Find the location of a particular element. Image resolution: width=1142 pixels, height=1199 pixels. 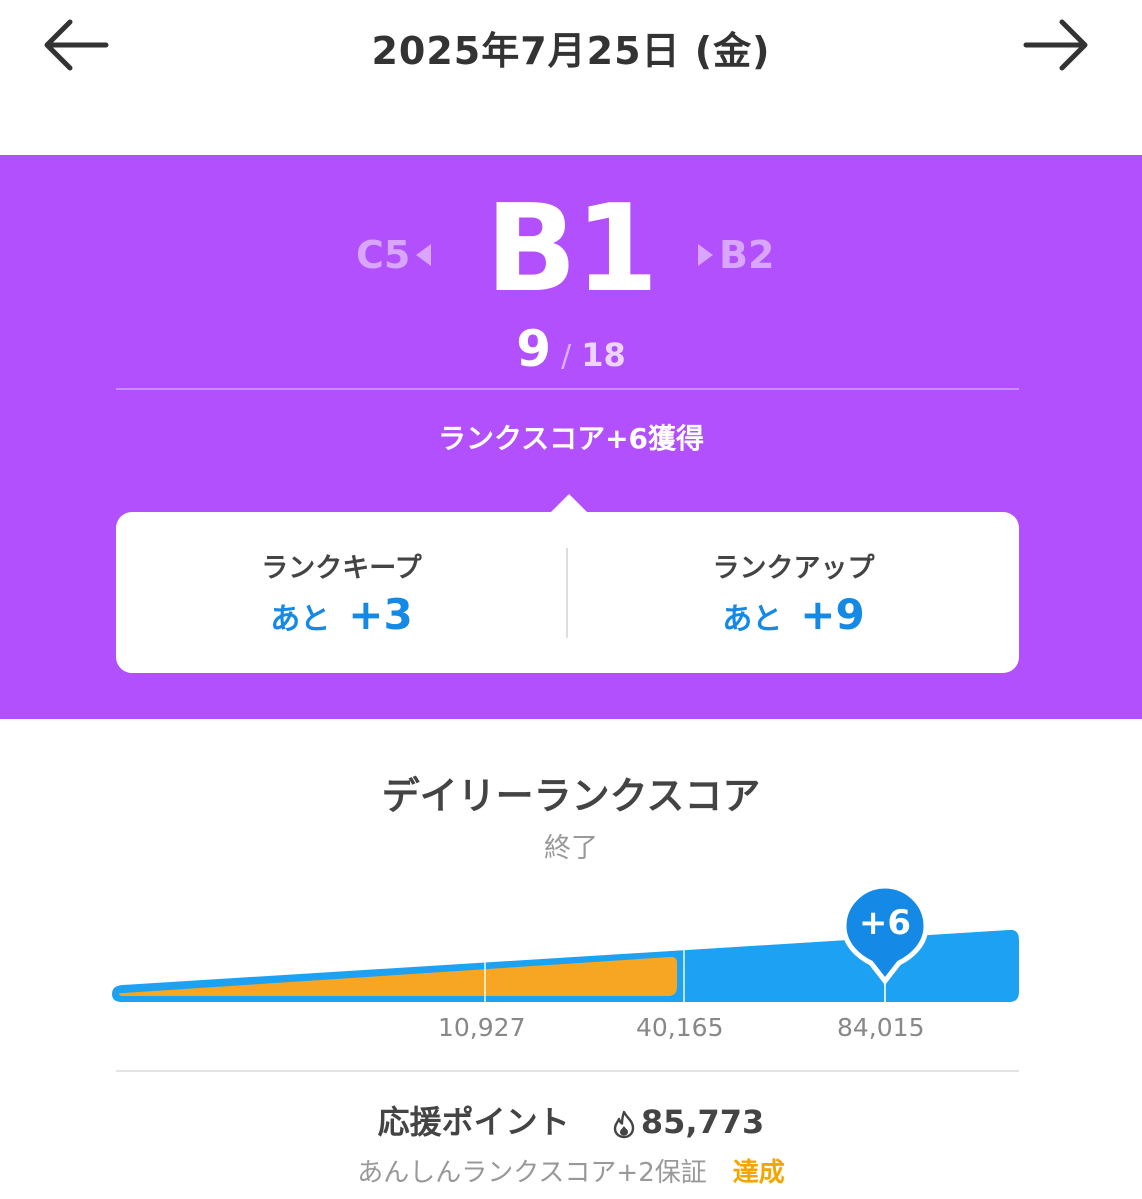

support-points-label: 応援ポイント is located at coordinates (473, 1122).